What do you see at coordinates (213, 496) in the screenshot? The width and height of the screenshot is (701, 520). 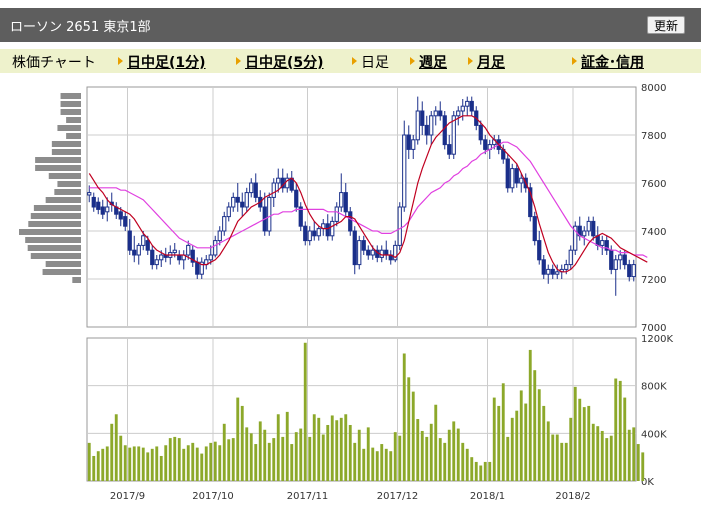 I see `x-tick-label: 2017/10` at bounding box center [213, 496].